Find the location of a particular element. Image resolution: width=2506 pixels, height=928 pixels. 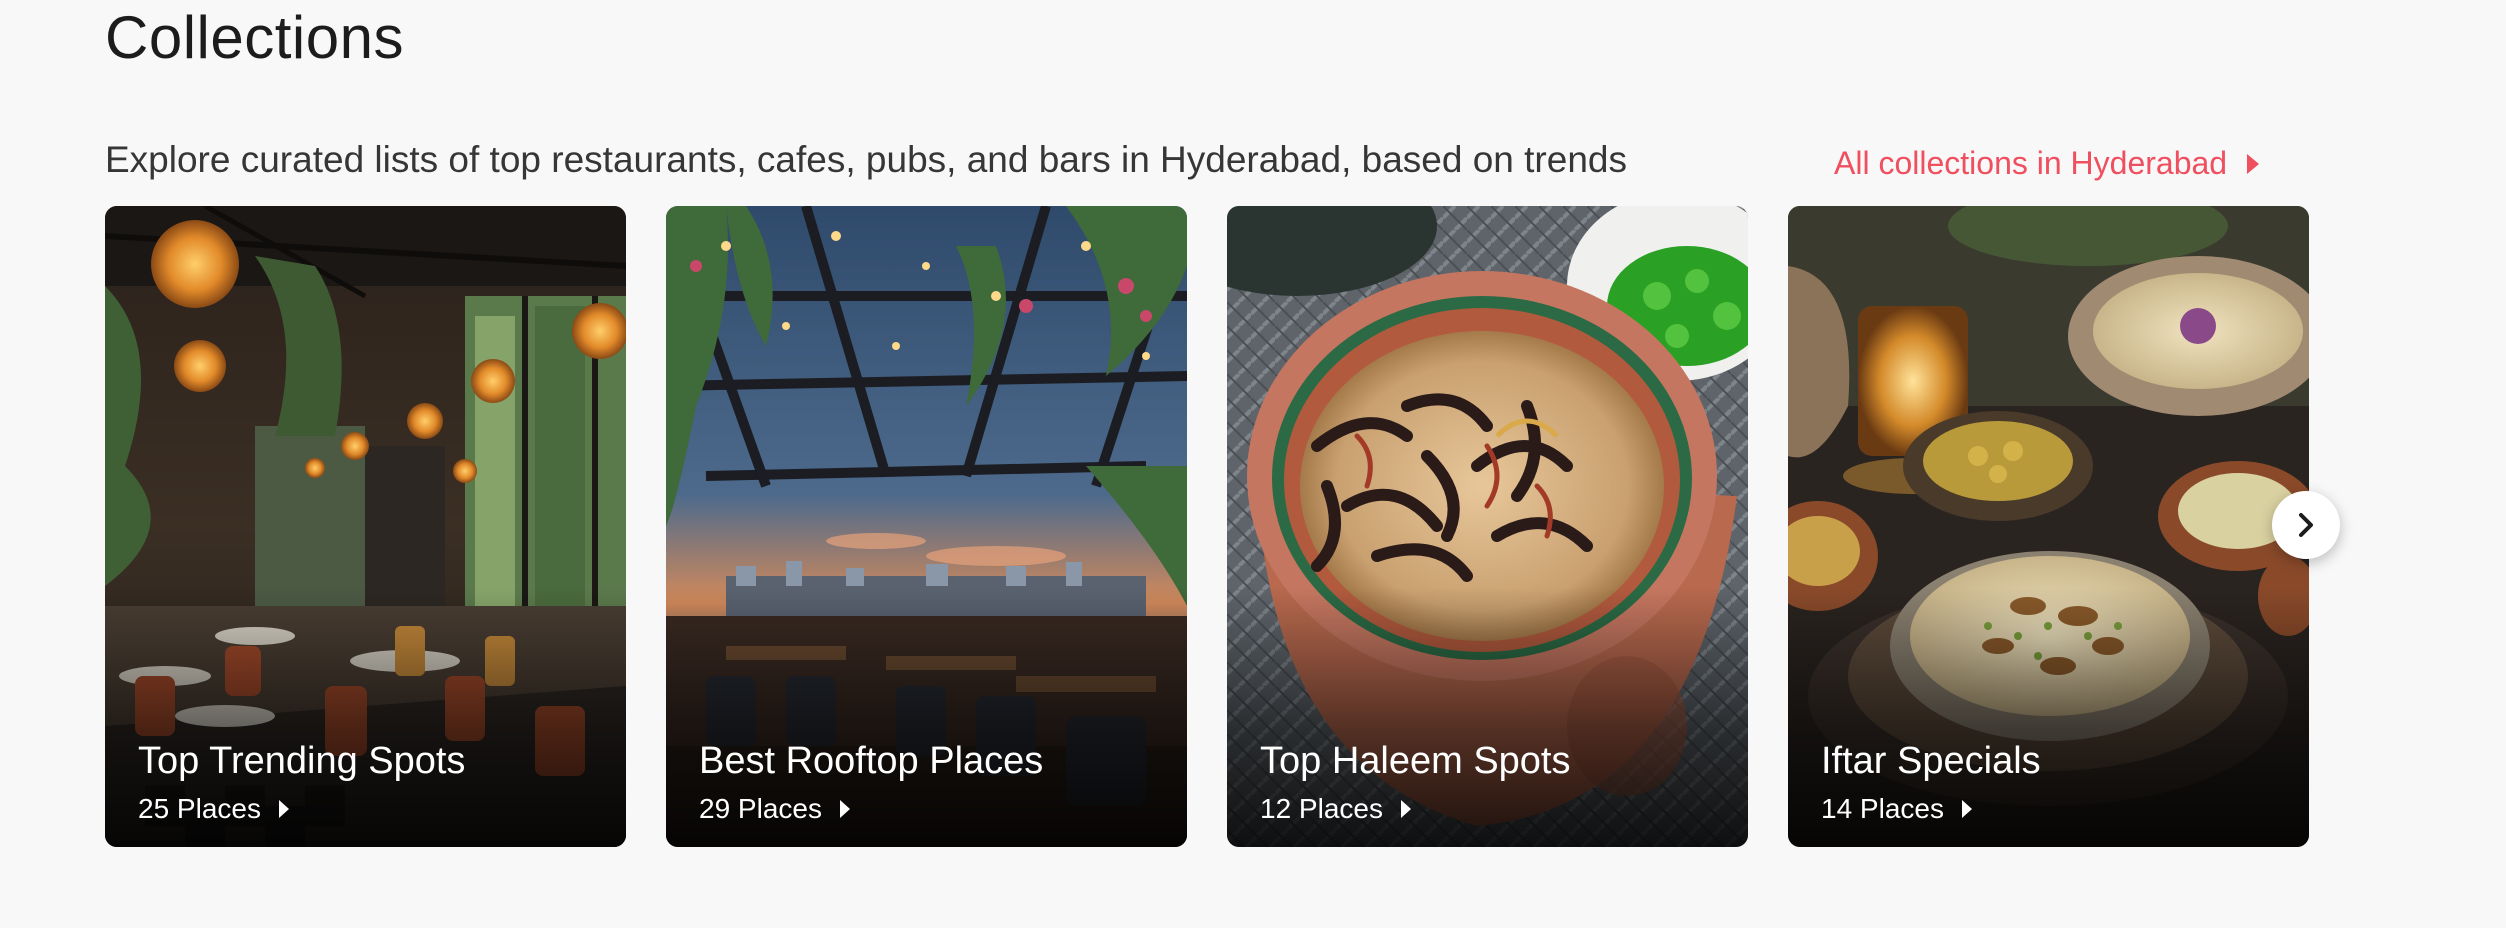

chevron-right-icon is located at coordinates (2306, 525).